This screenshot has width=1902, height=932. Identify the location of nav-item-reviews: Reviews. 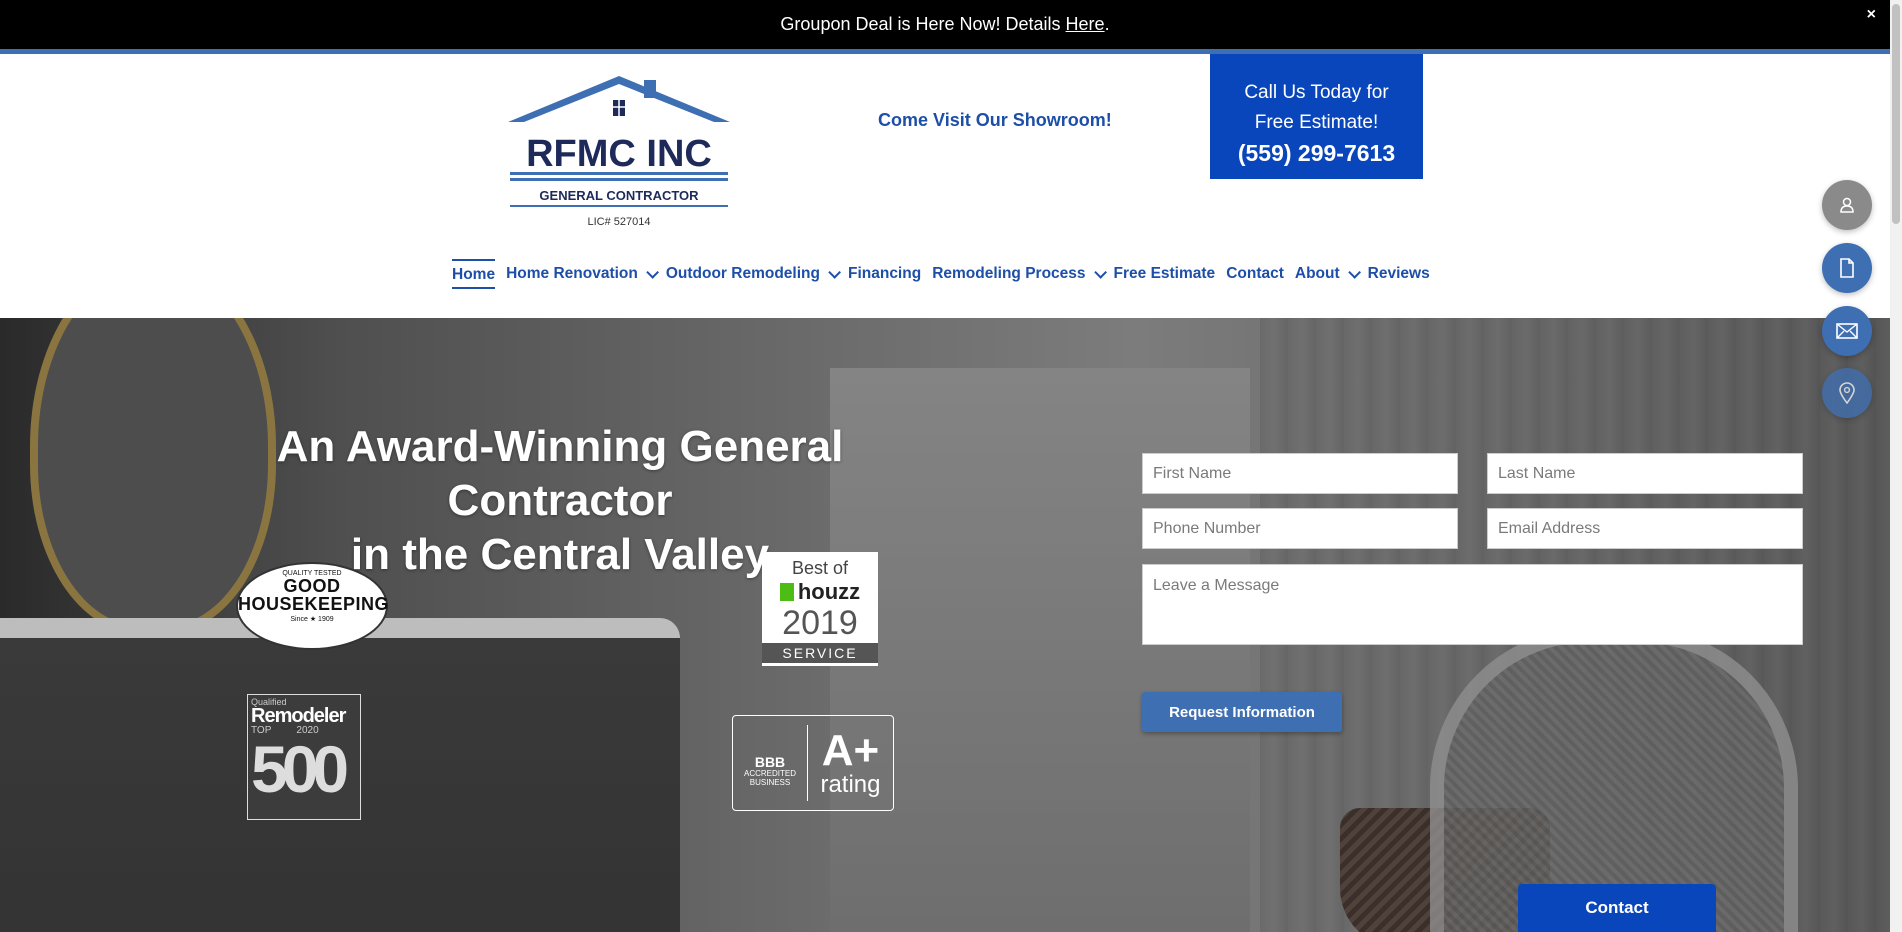
(1399, 274).